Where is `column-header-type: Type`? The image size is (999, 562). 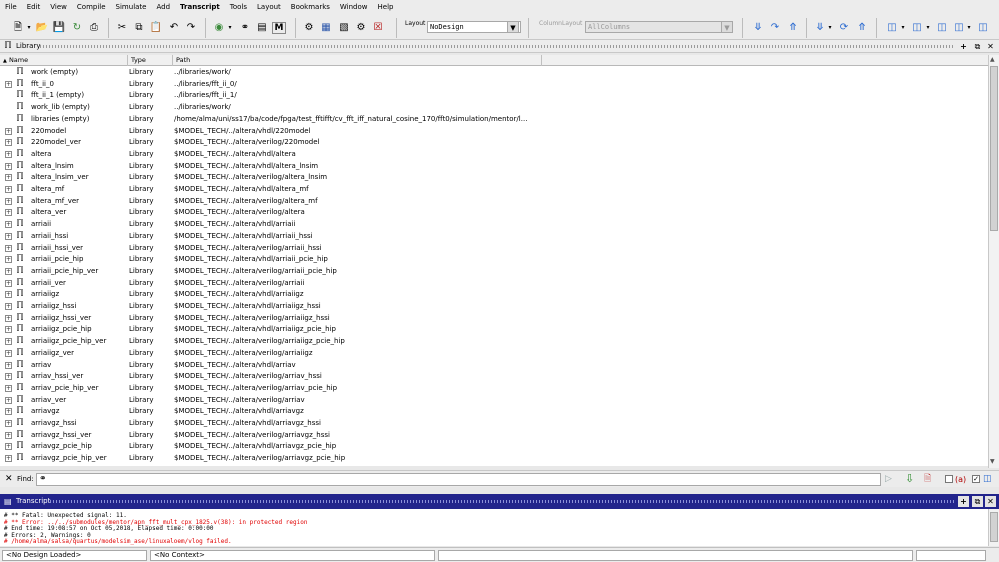 column-header-type: Type is located at coordinates (150, 60).